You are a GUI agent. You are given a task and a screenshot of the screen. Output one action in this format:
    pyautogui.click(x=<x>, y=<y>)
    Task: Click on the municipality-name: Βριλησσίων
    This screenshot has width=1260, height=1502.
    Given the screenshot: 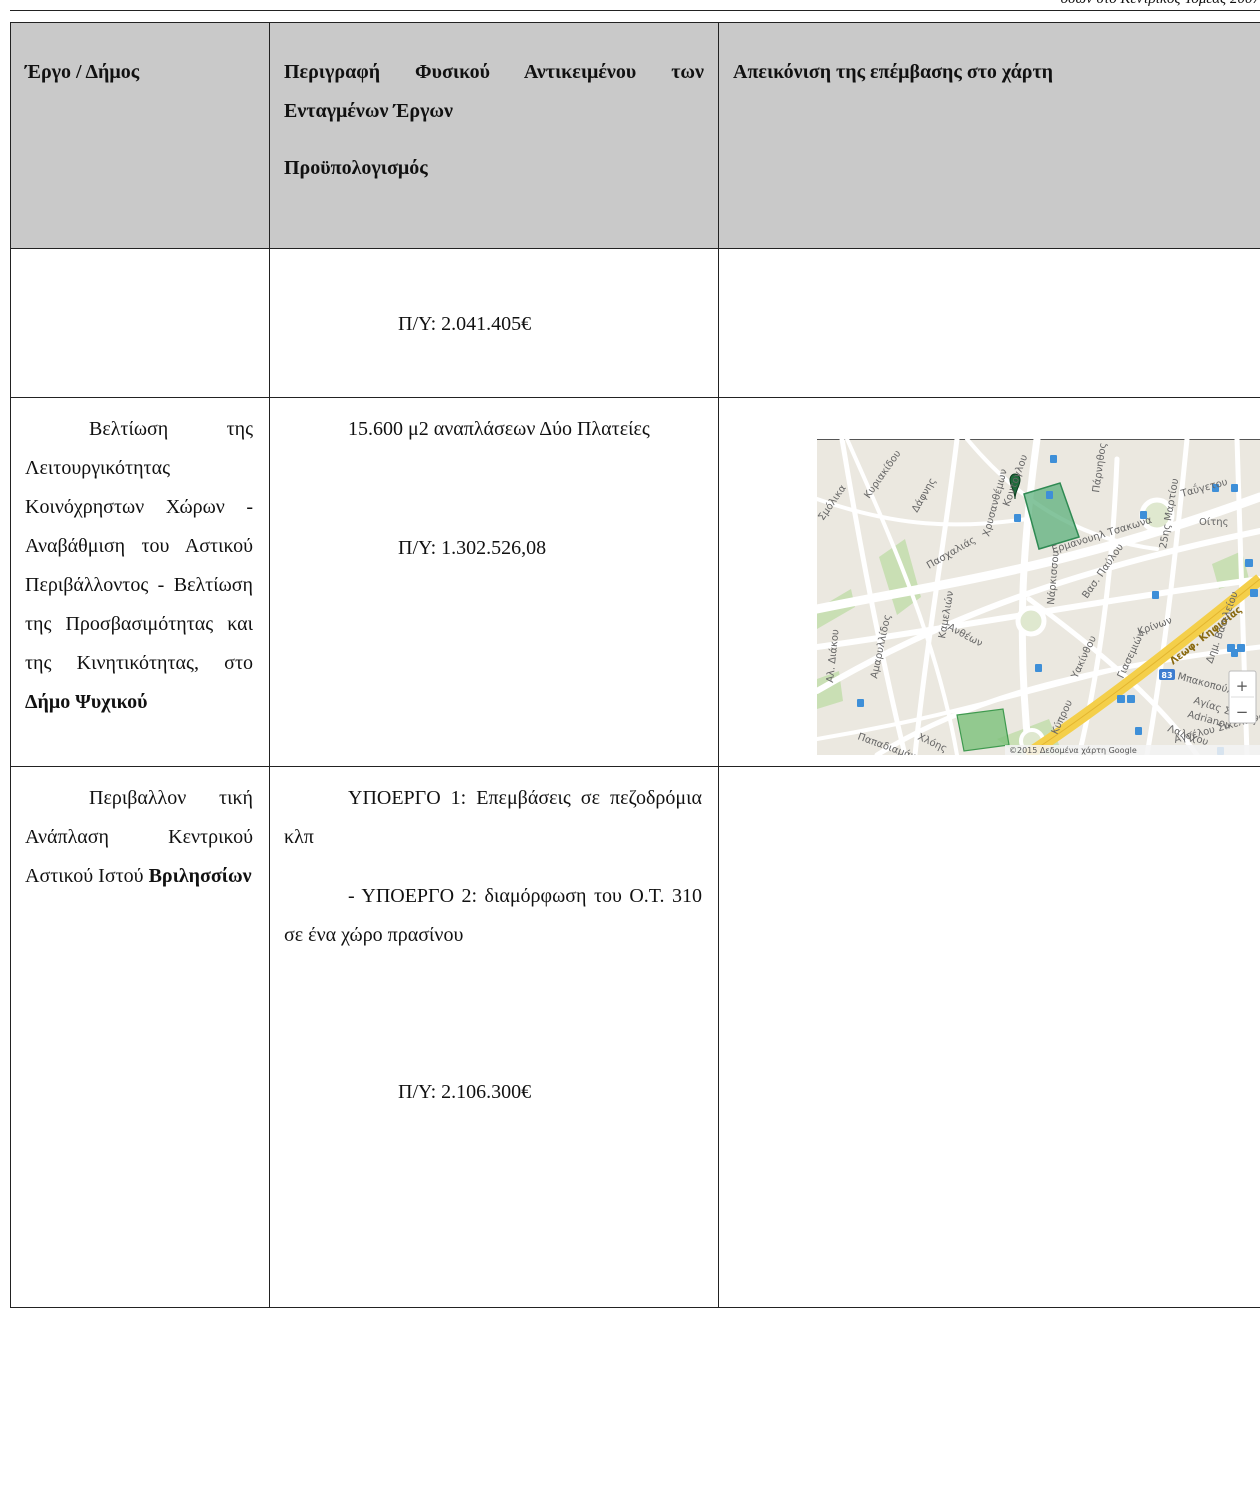 What is the action you would take?
    pyautogui.click(x=200, y=876)
    